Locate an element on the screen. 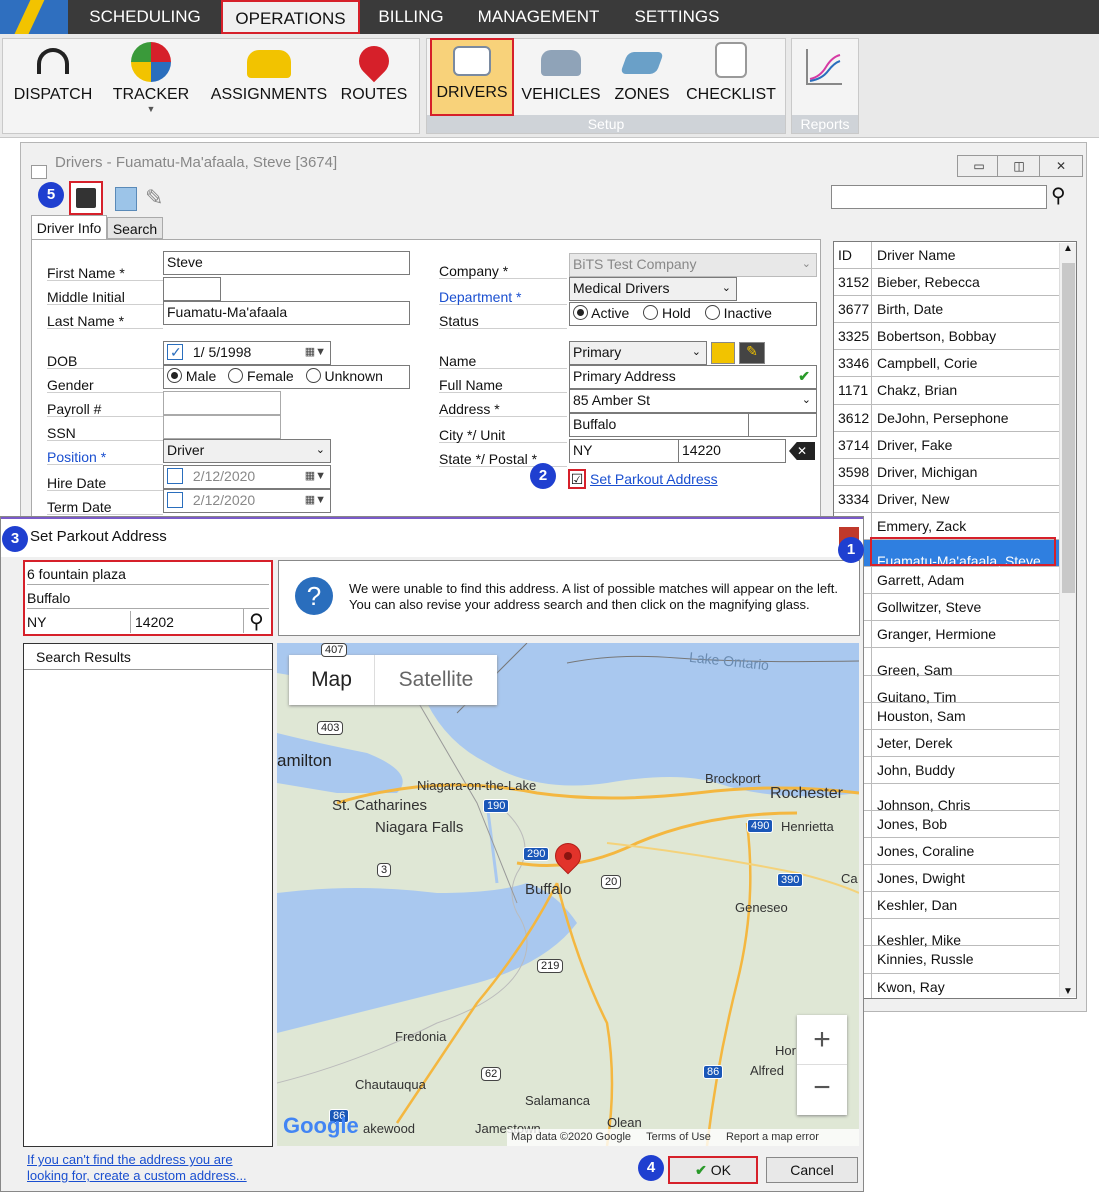  table-row: Keshler, Mike is located at coordinates (955, 933).